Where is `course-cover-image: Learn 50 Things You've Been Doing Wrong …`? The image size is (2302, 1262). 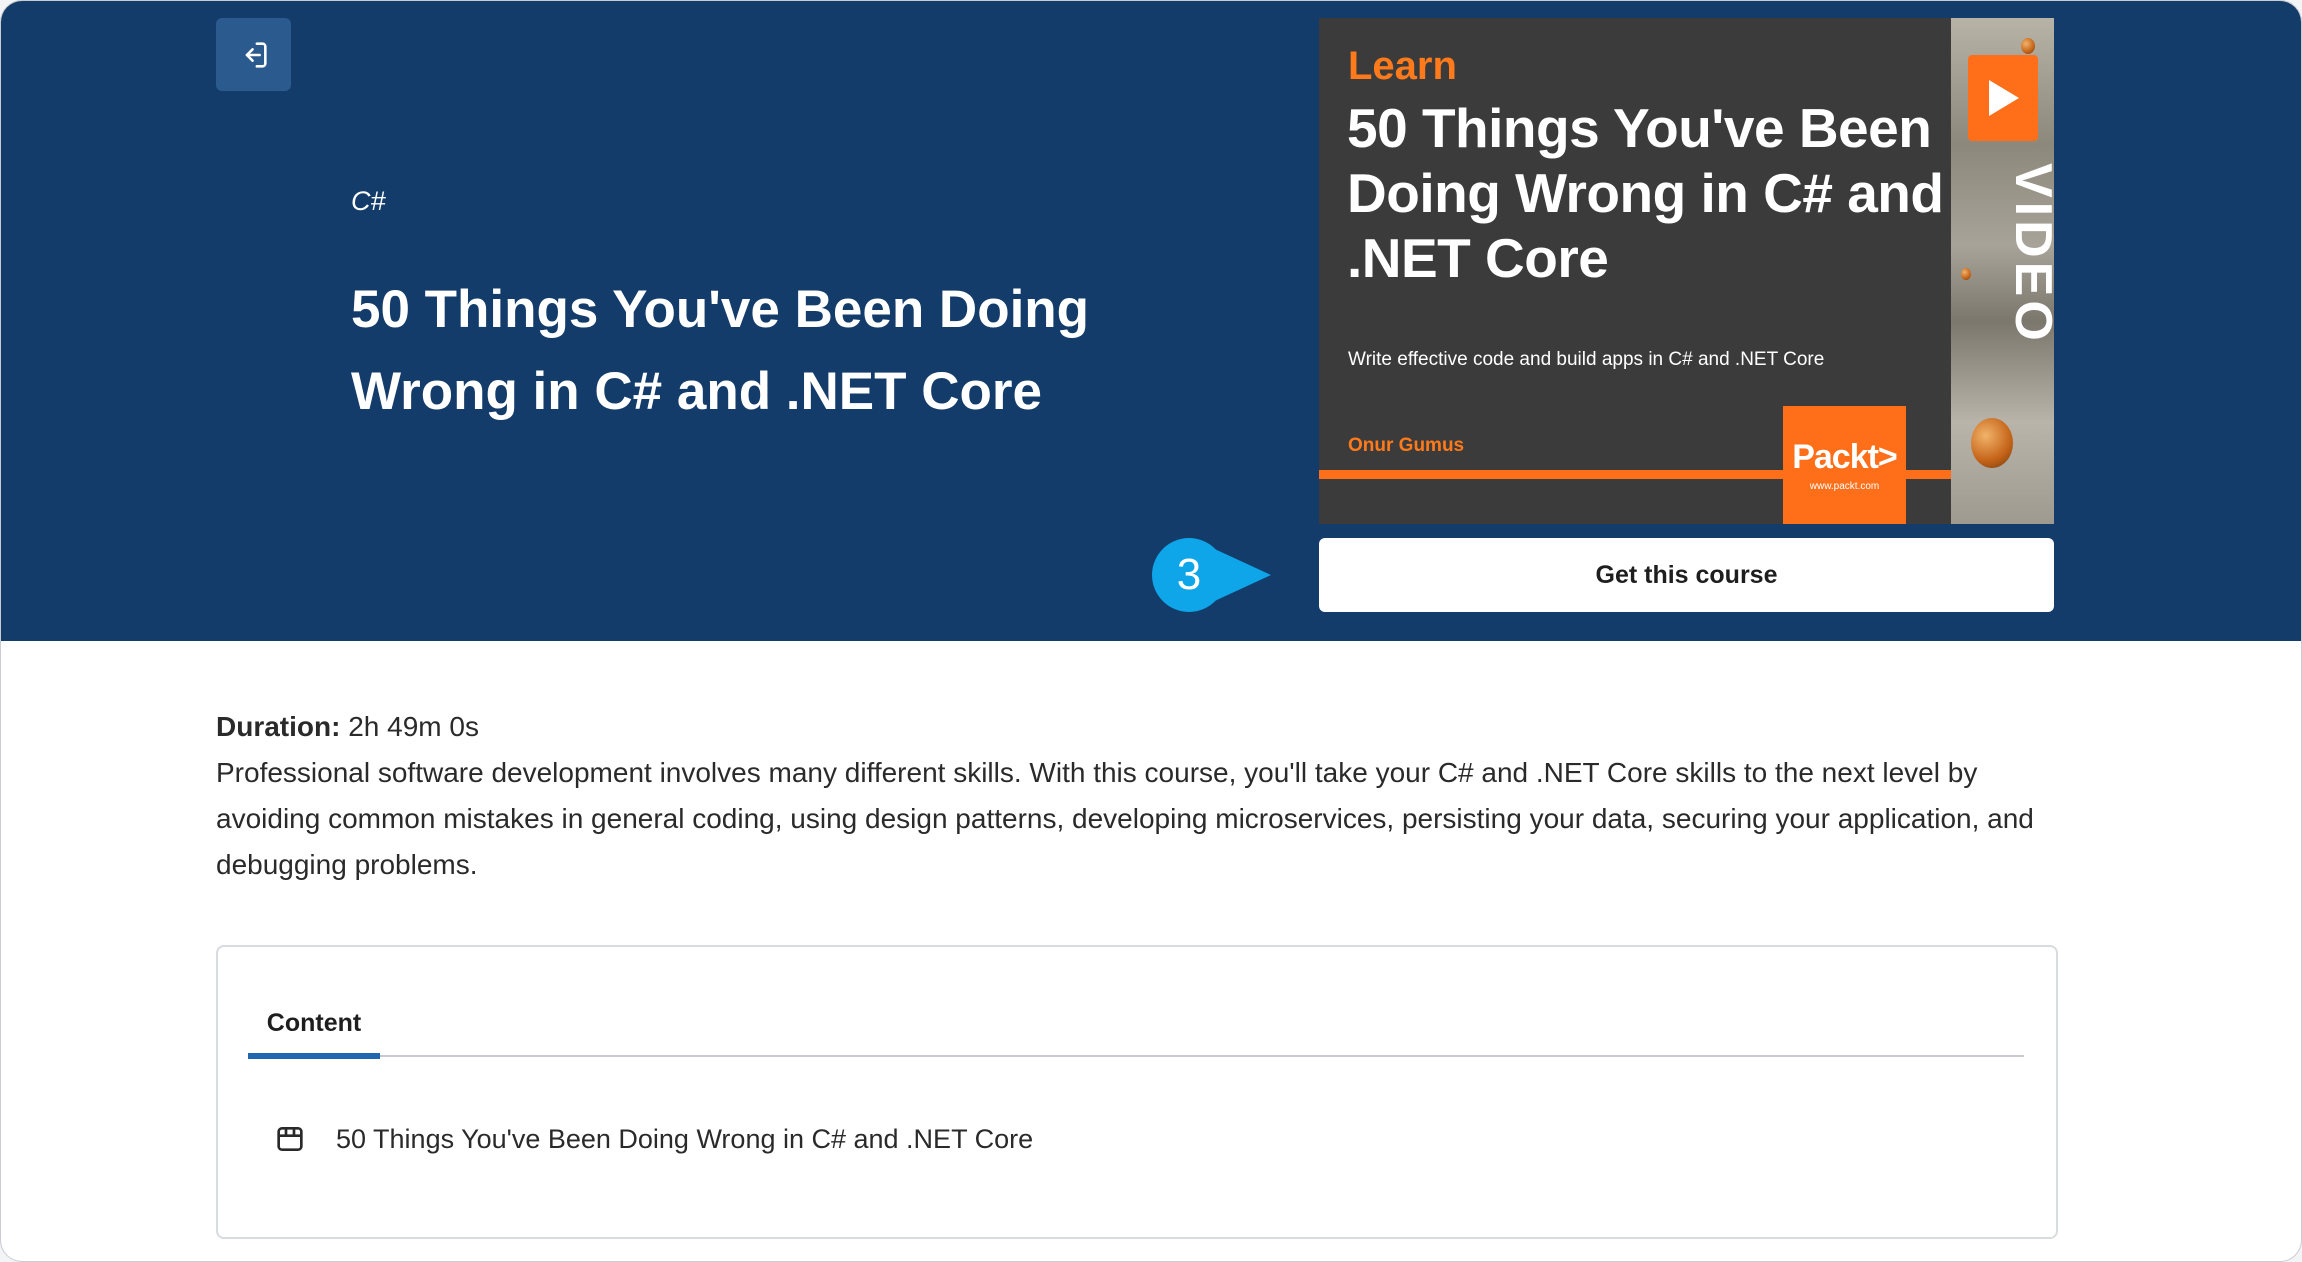
course-cover-image: Learn 50 Things You've Been Doing Wrong … is located at coordinates (1686, 271).